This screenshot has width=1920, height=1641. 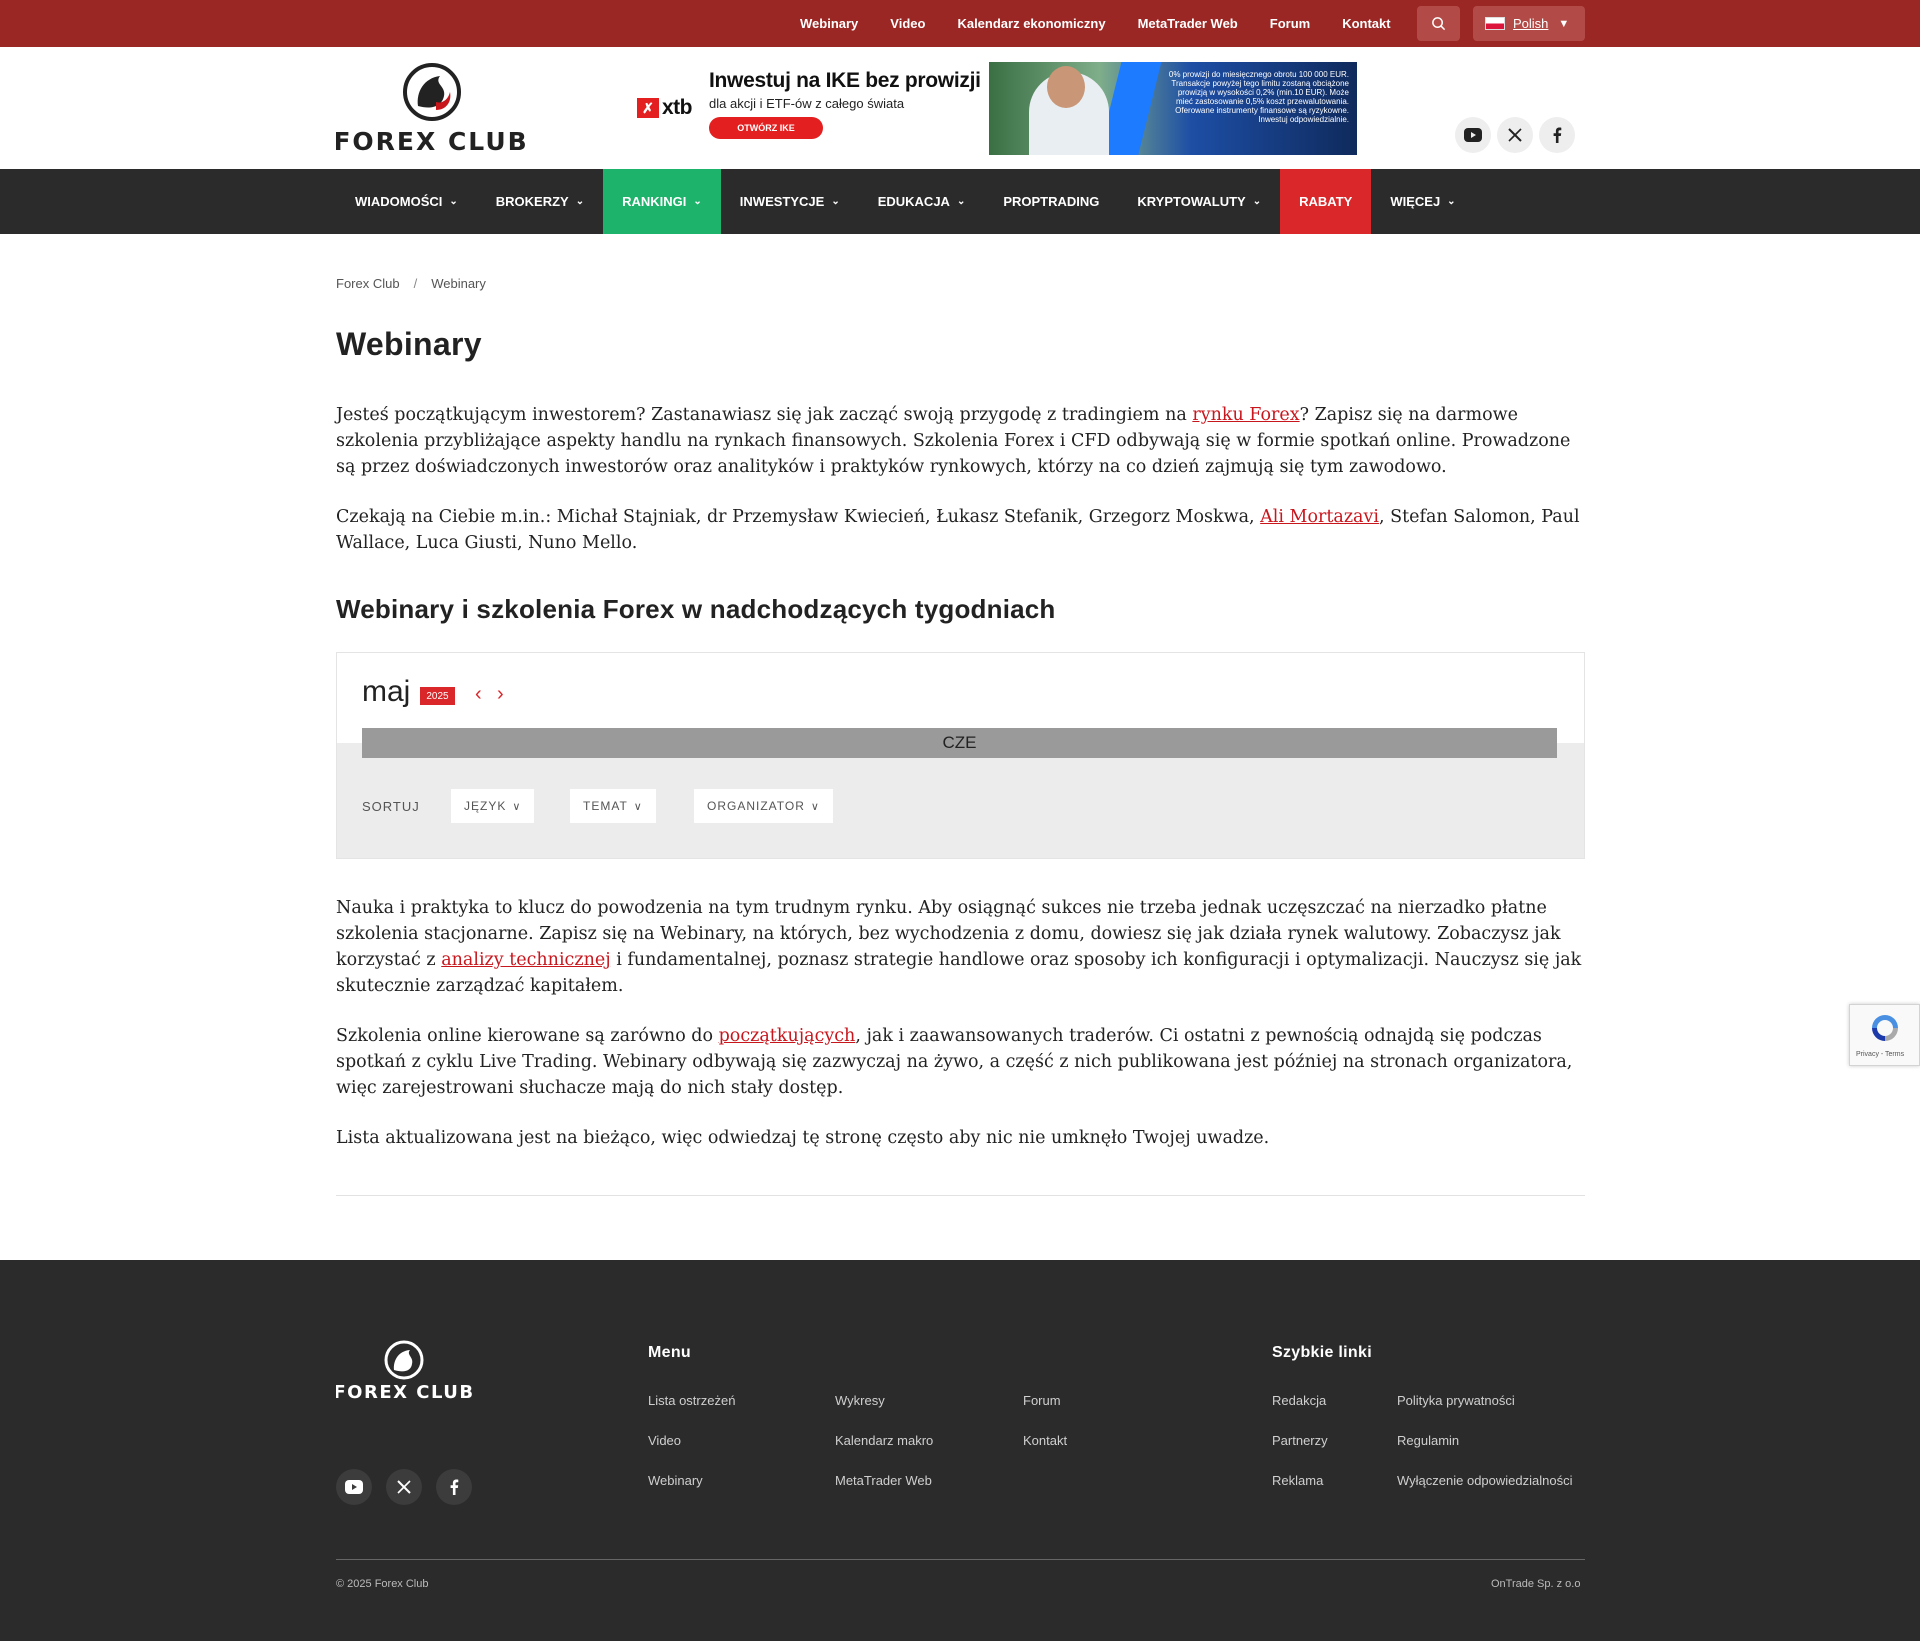 I want to click on footer-link: Polityka prywatności, so click(x=1456, y=1400).